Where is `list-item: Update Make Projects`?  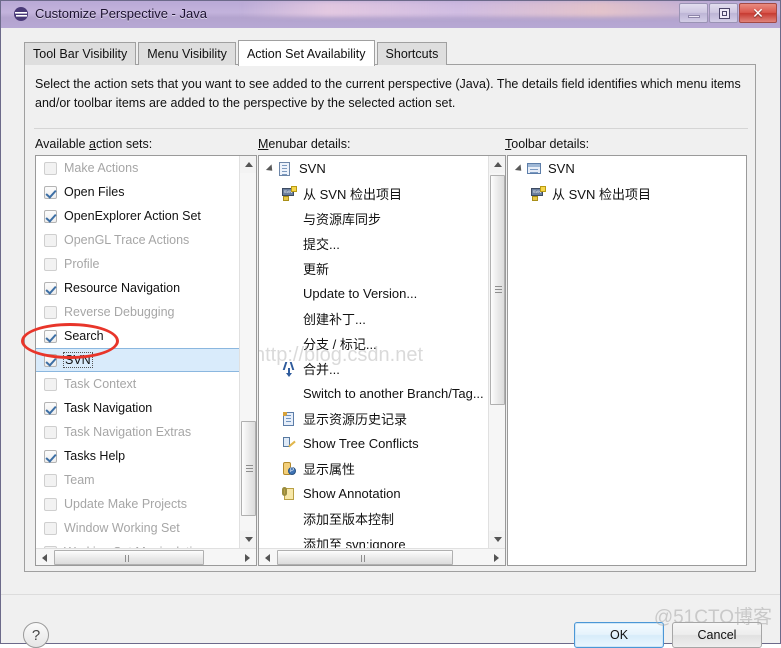
list-item: Update Make Projects is located at coordinates (137, 504).